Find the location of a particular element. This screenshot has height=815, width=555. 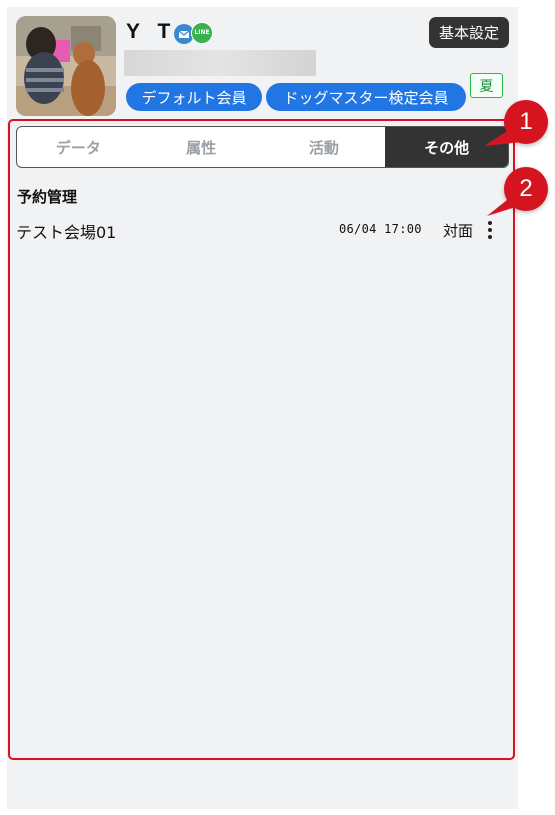

masked-detail-bar is located at coordinates (220, 63).